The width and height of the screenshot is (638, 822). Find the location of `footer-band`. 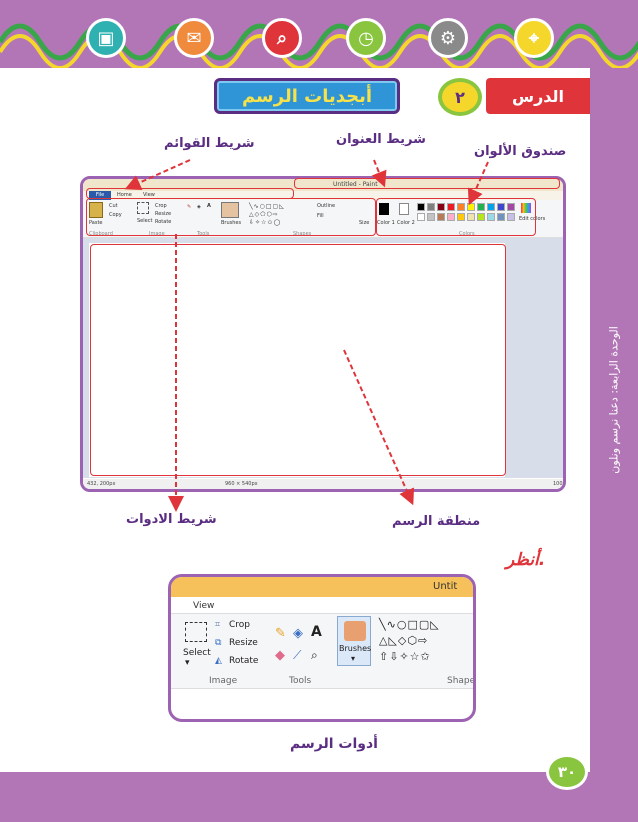

footer-band is located at coordinates (319, 797).